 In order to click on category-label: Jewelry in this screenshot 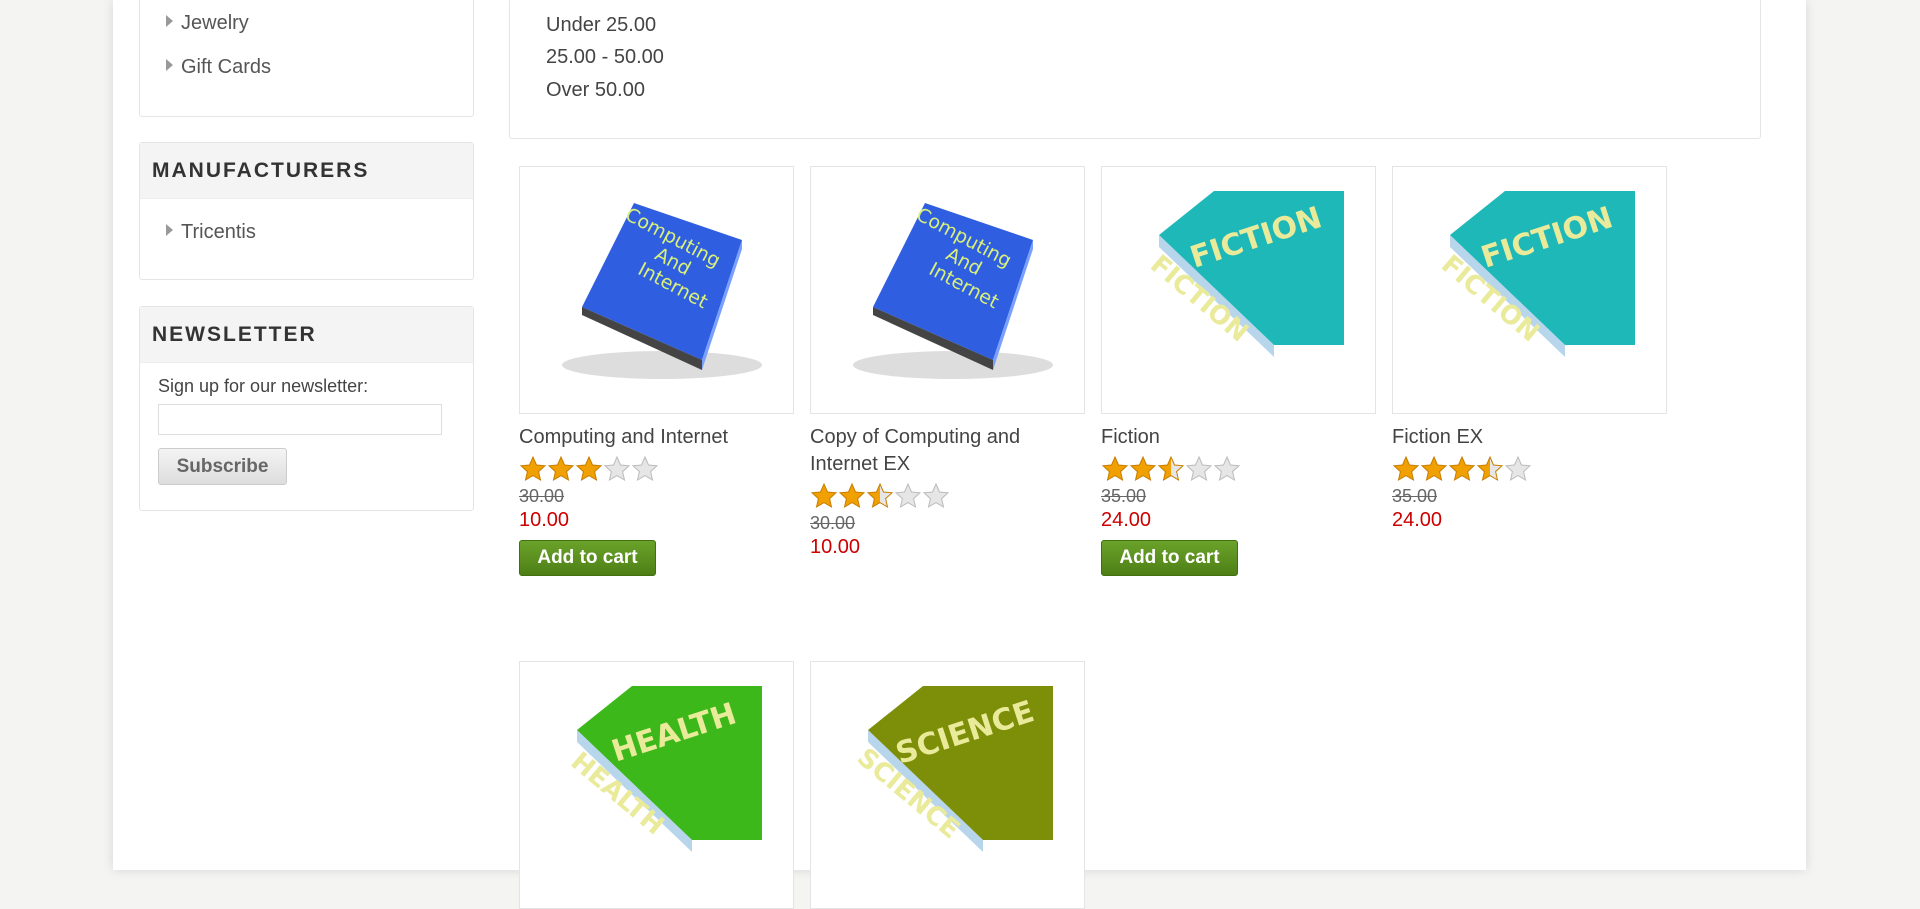, I will do `click(215, 23)`.